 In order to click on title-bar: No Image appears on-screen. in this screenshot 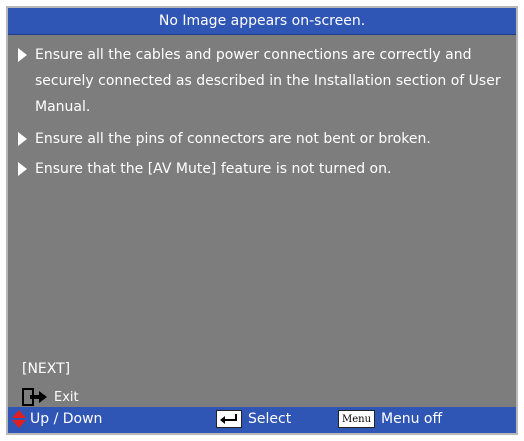, I will do `click(262, 21)`.